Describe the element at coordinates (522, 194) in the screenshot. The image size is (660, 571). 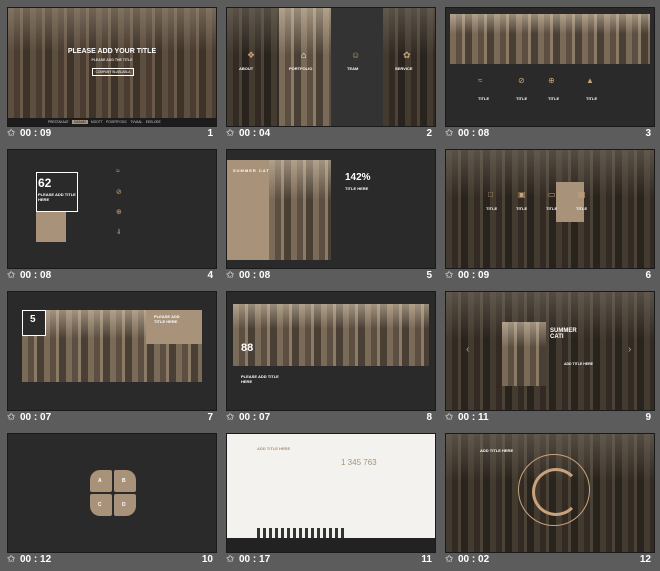
I see `page-icon: ▣` at that location.